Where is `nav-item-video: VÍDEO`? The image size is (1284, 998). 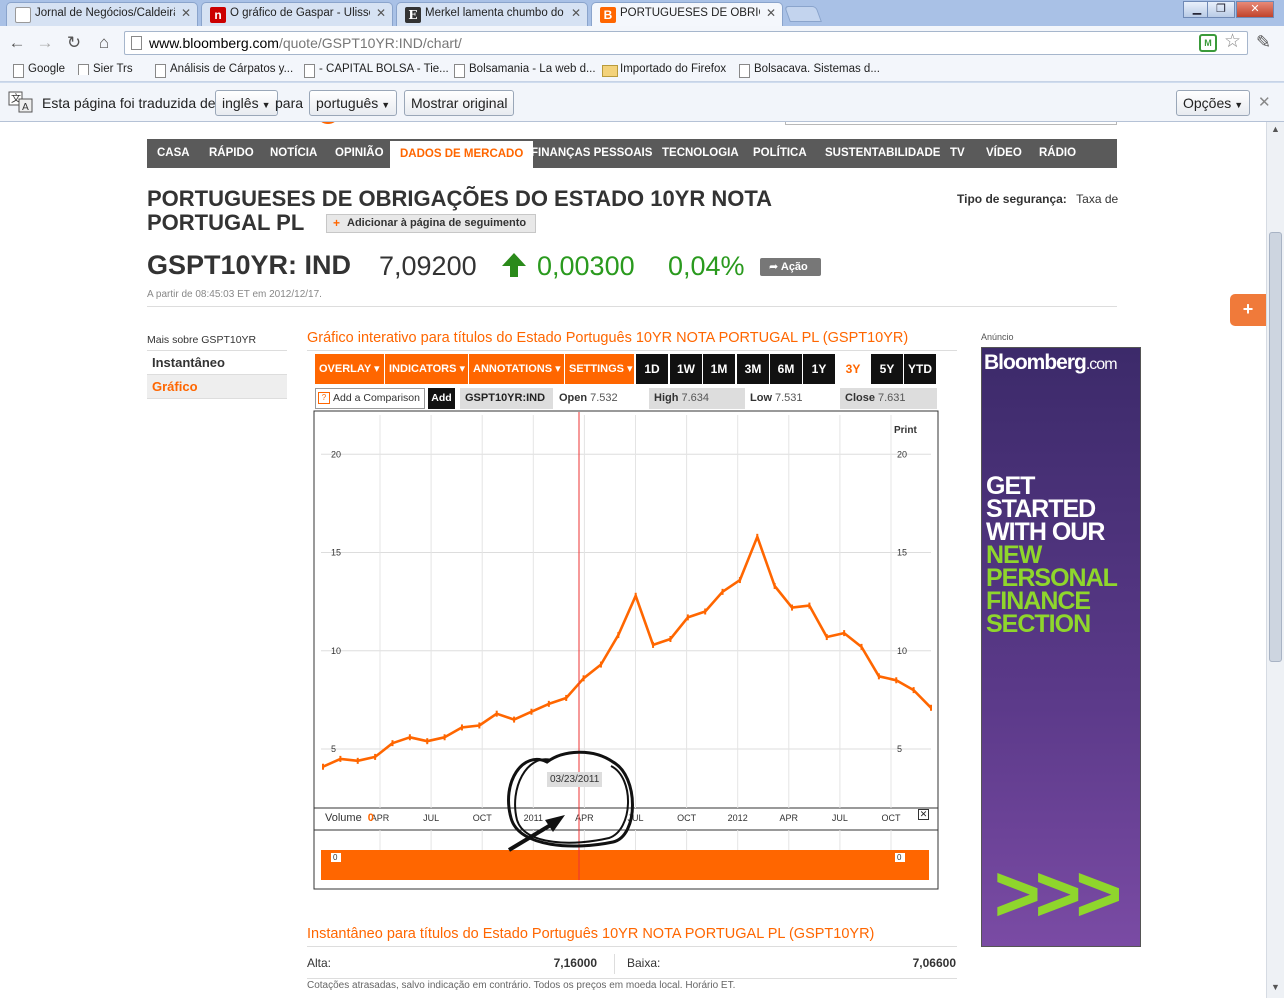 nav-item-video: VÍDEO is located at coordinates (1004, 153).